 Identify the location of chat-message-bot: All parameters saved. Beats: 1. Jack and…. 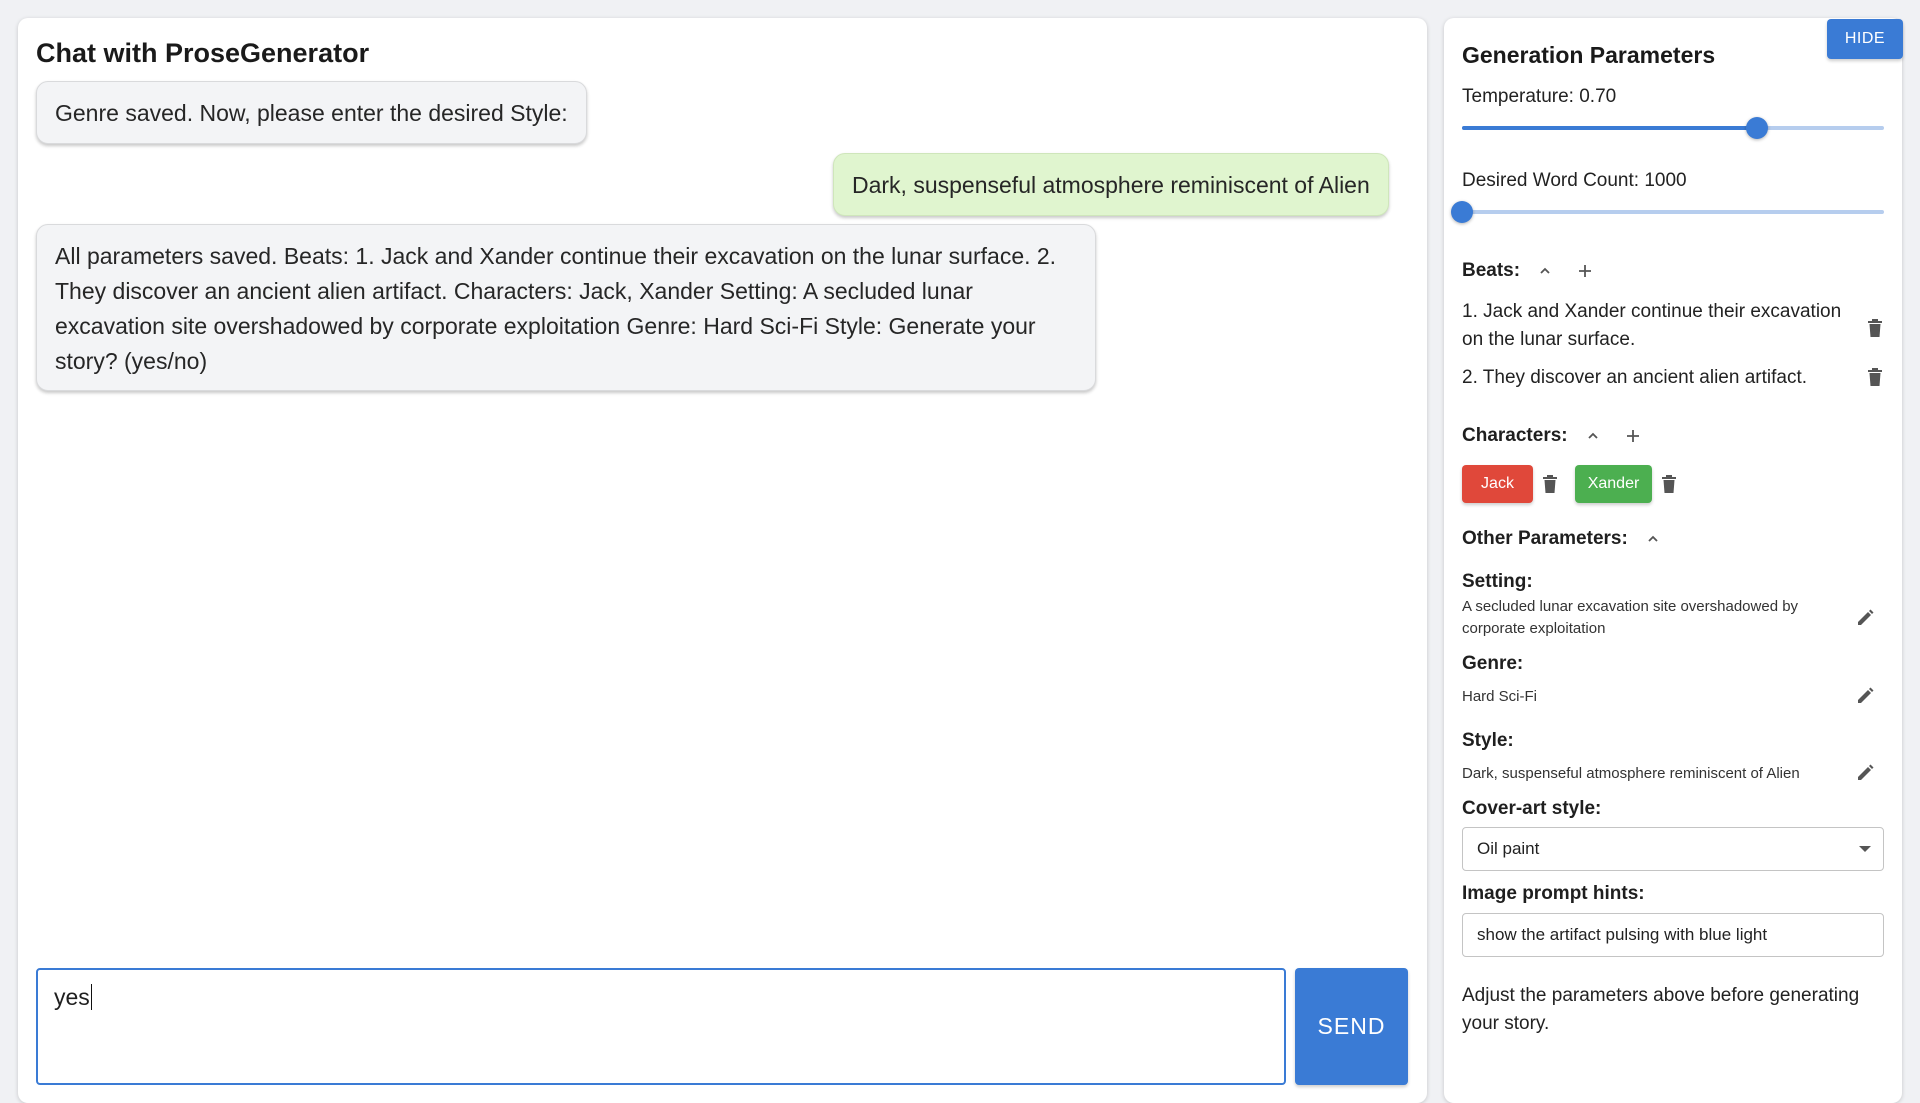
(566, 307).